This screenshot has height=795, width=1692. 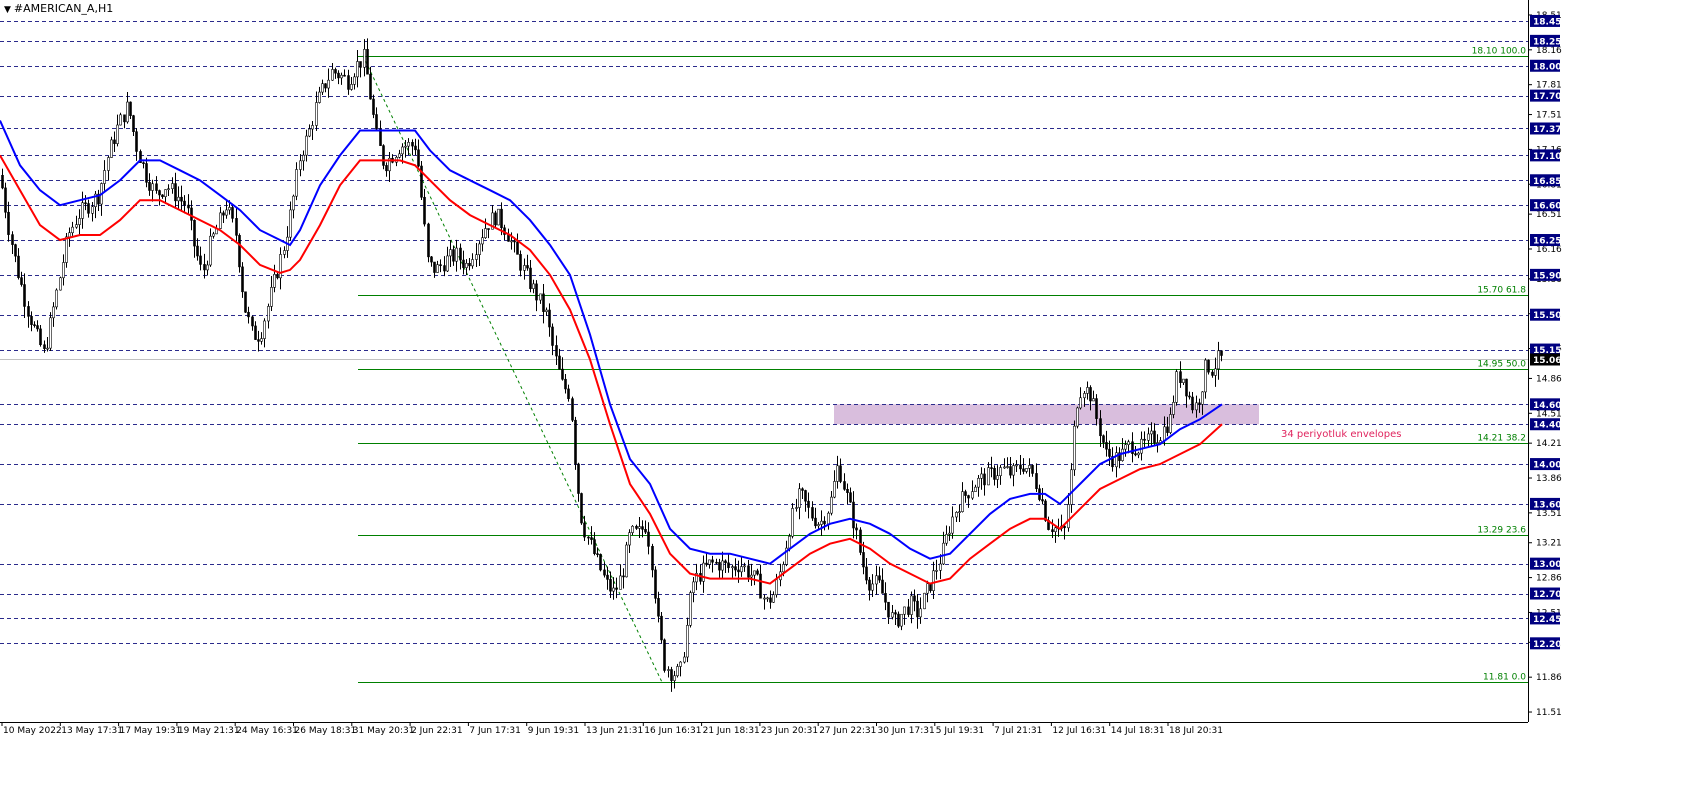 I want to click on time-tick-label: 19 May 21:31, so click(x=209, y=731).